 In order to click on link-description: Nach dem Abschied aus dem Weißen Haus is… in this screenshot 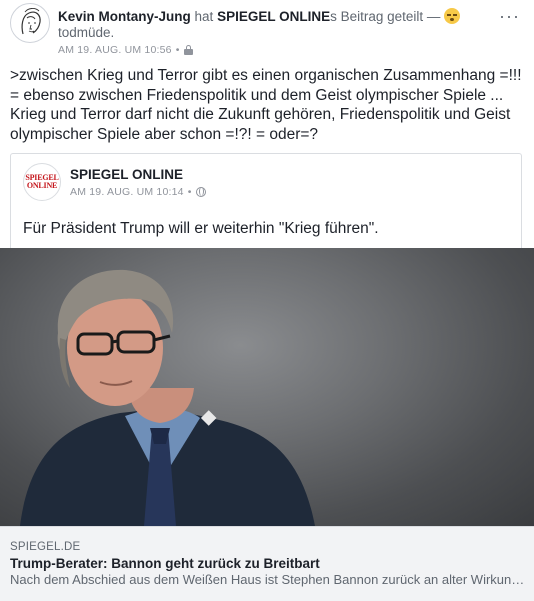, I will do `click(268, 579)`.